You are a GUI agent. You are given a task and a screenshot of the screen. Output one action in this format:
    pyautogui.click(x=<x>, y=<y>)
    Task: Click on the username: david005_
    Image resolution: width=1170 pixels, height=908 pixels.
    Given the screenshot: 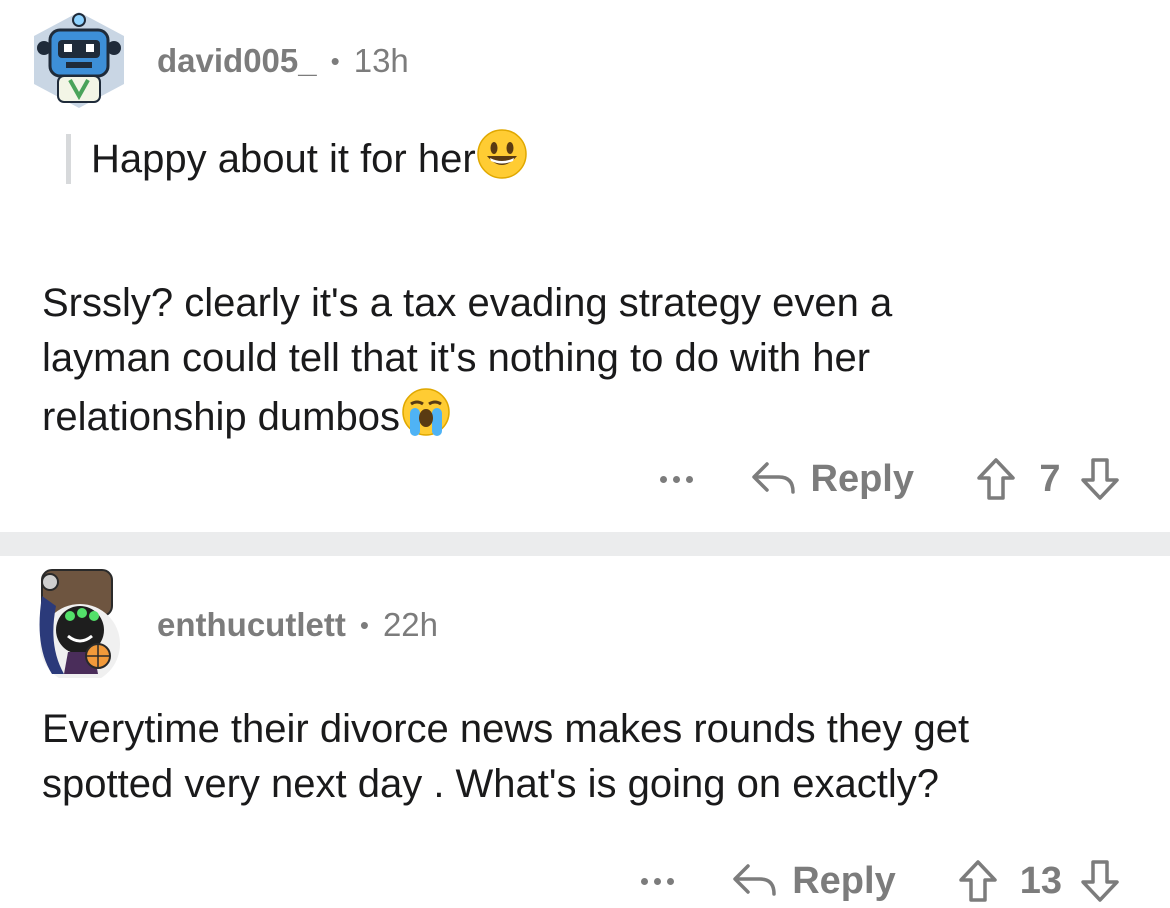 What is the action you would take?
    pyautogui.click(x=237, y=61)
    